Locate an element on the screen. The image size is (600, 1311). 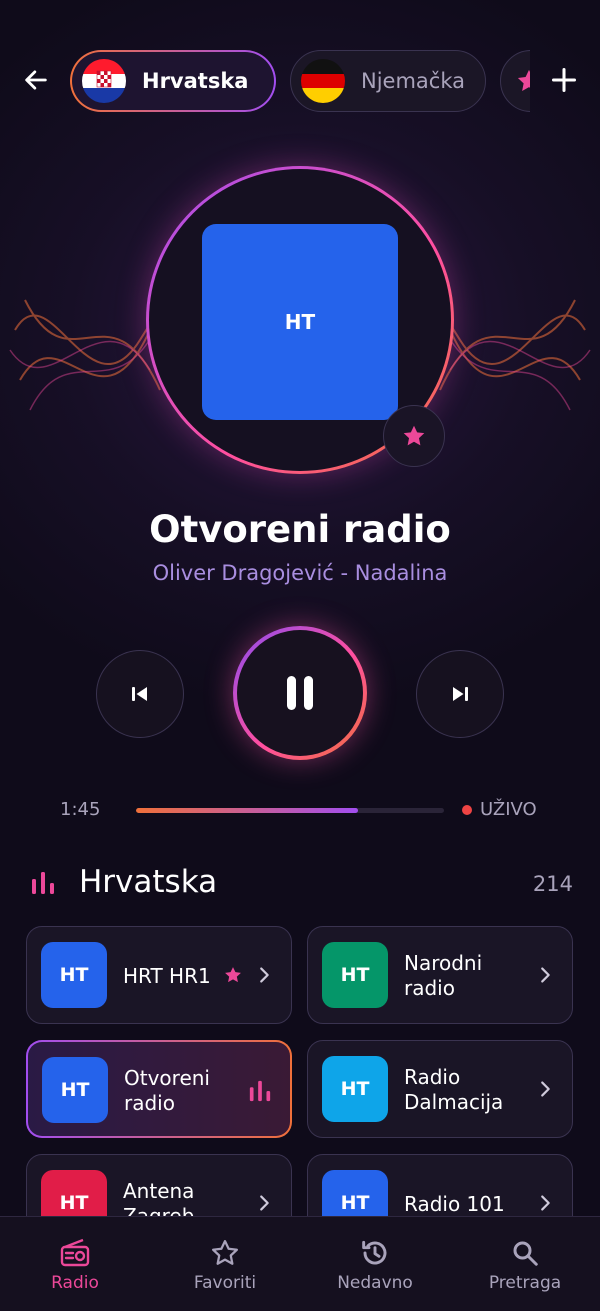
station-card: HT Narodni radio is located at coordinates (440, 975).